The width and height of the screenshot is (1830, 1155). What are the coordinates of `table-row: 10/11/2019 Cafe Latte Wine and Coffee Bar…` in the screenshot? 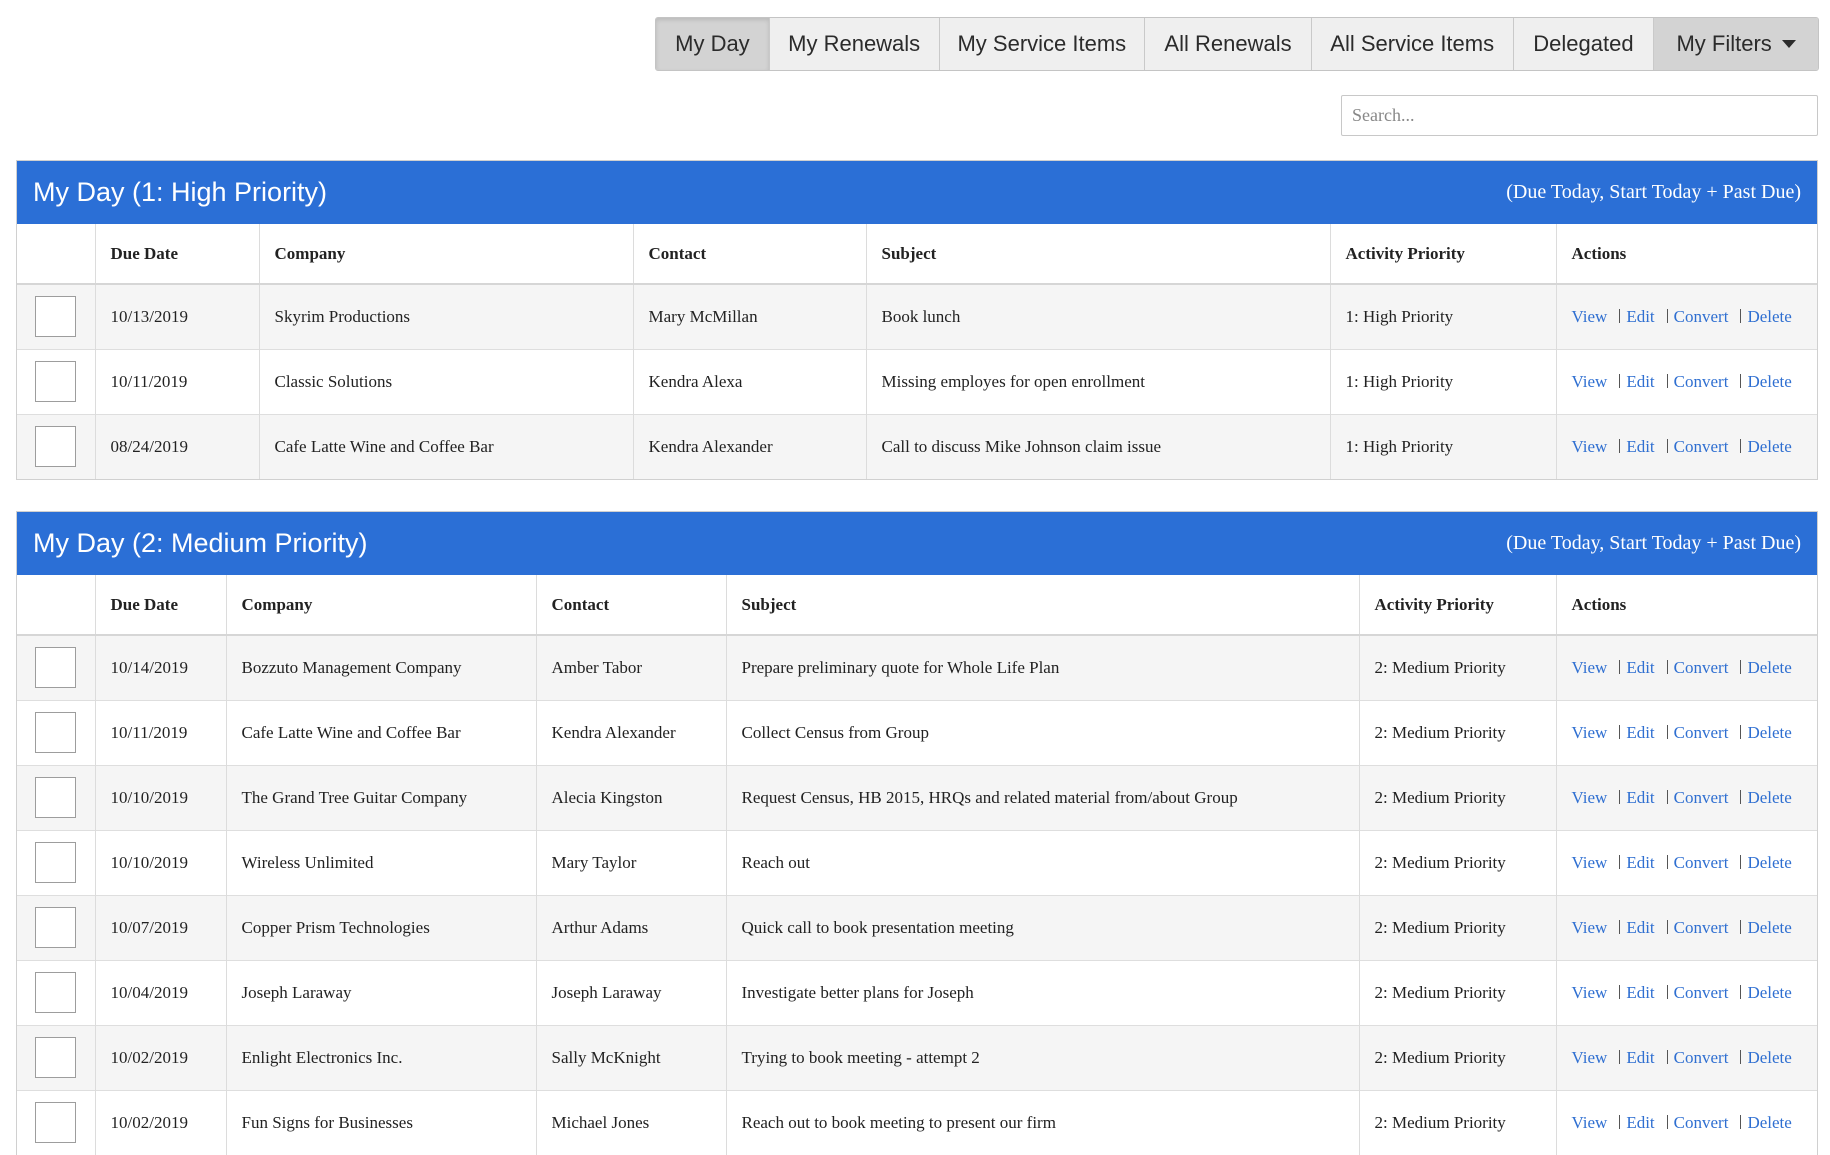 It's located at (917, 732).